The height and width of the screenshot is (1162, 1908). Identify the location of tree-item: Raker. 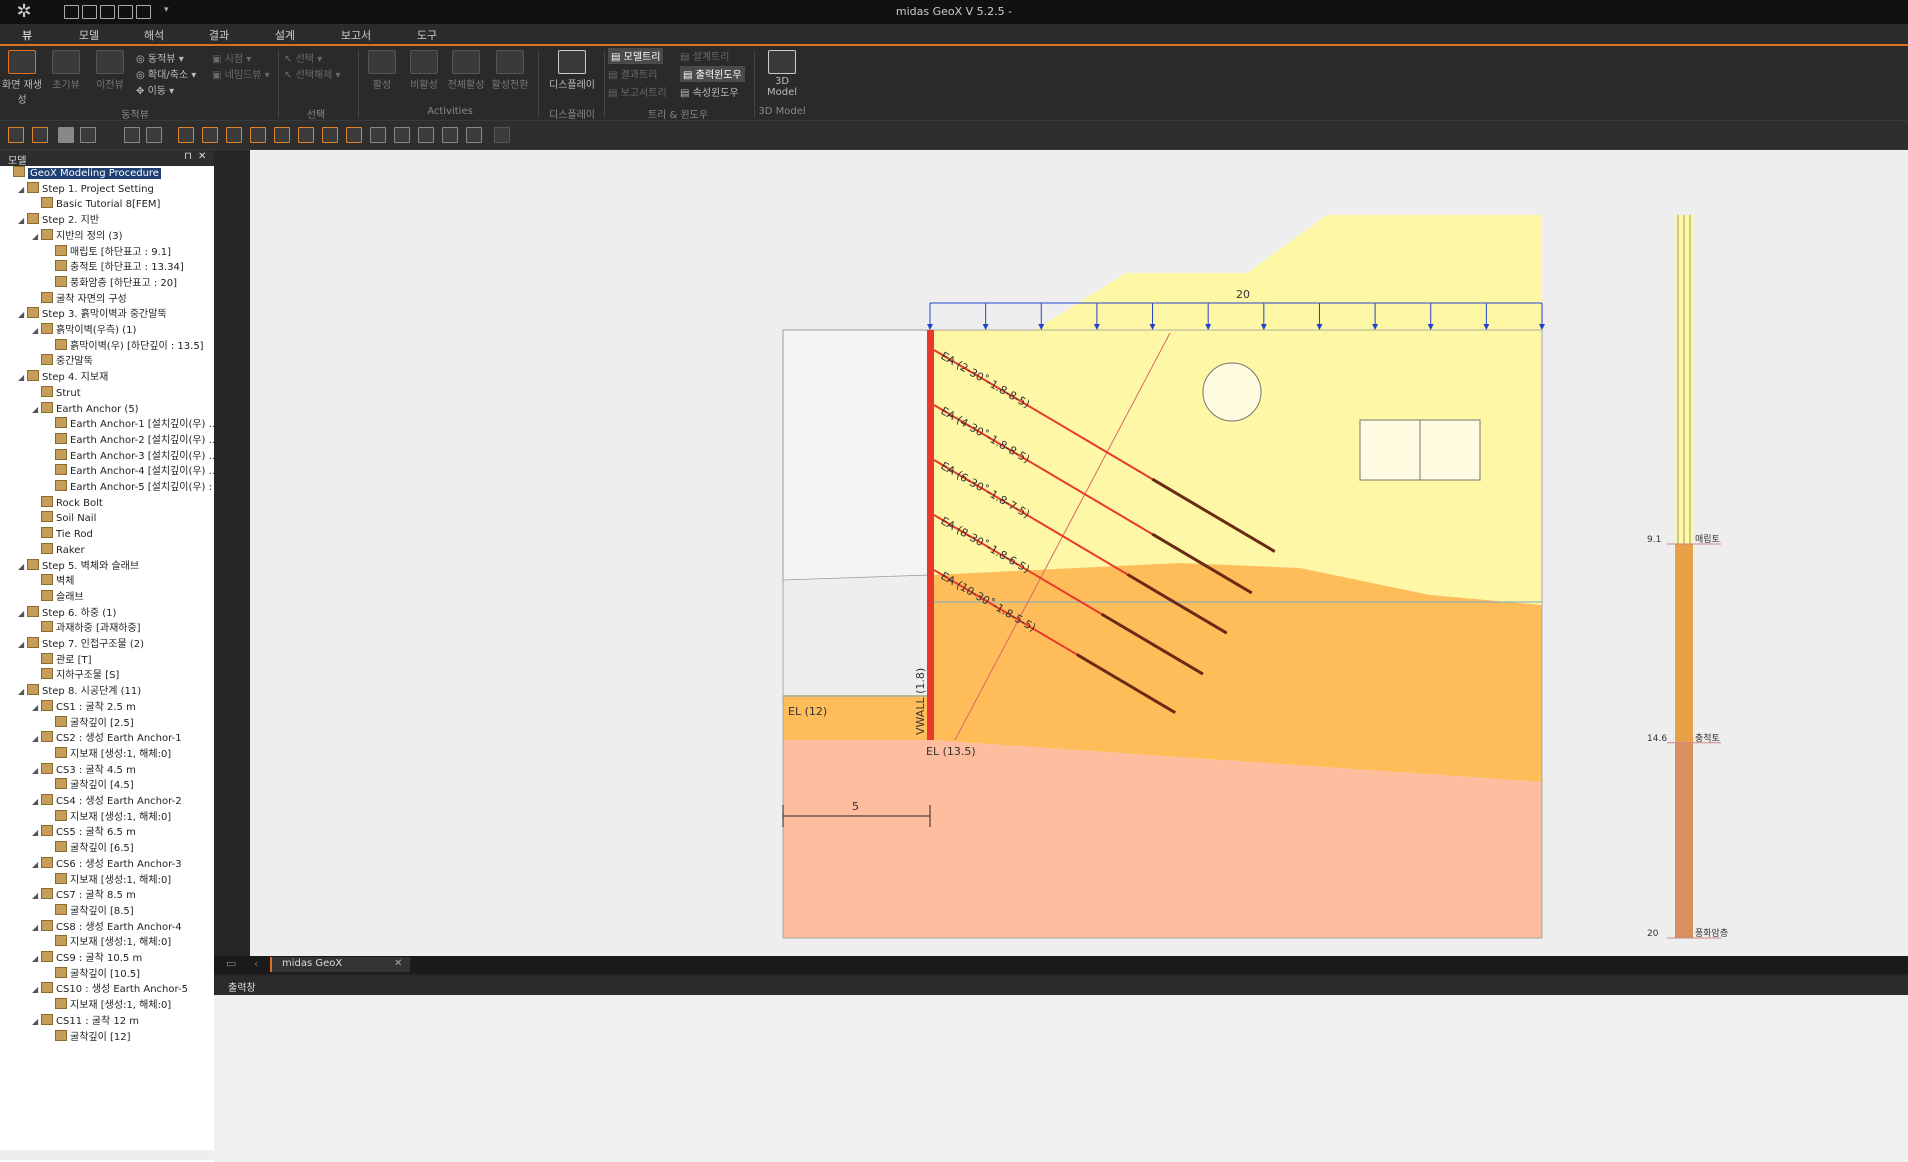
(58, 550).